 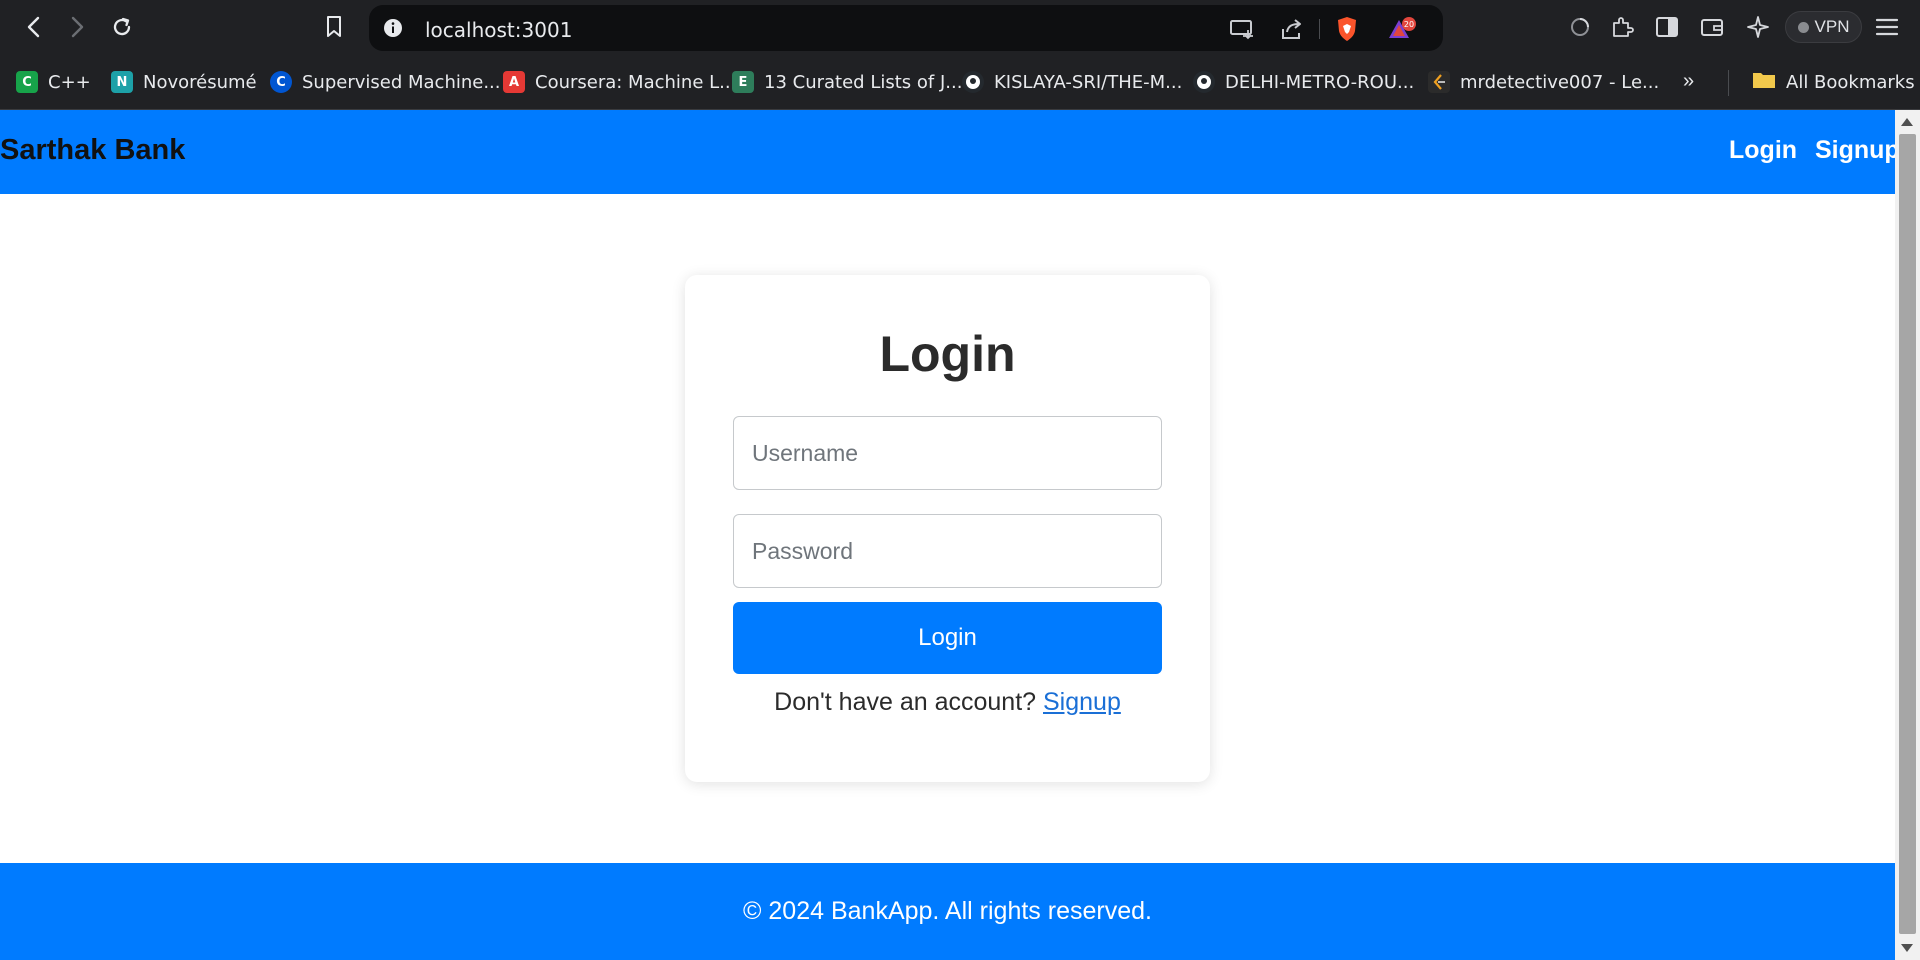 What do you see at coordinates (69, 82) in the screenshot?
I see `bookmark-label: C++` at bounding box center [69, 82].